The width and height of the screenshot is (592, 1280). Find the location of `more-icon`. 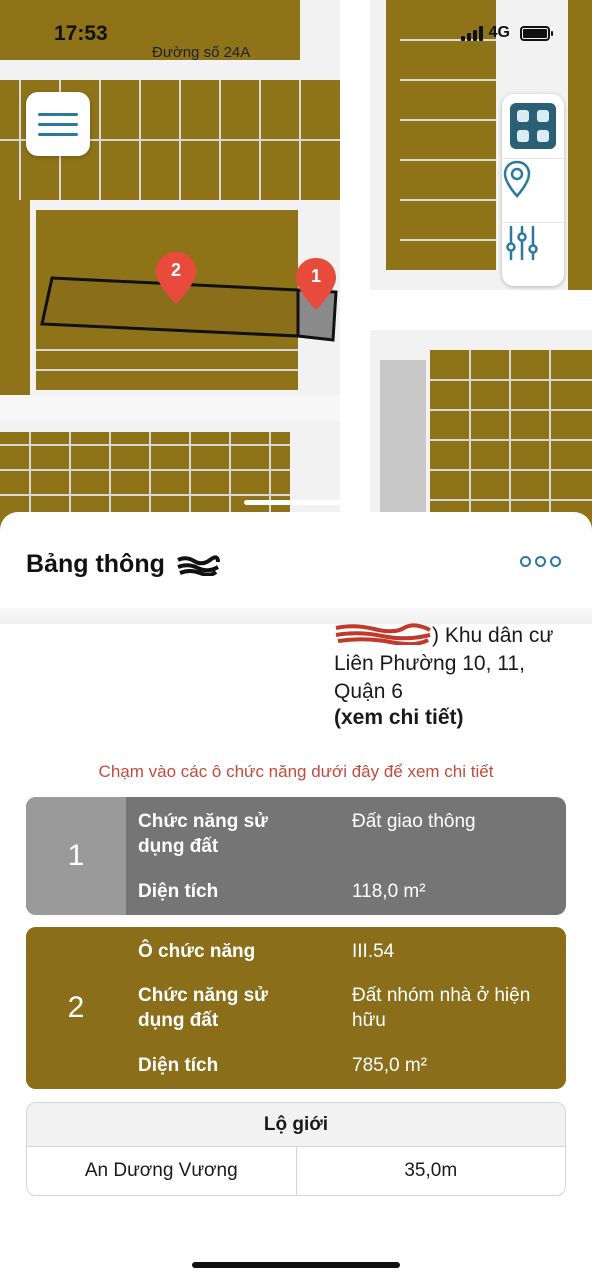

more-icon is located at coordinates (525, 561).